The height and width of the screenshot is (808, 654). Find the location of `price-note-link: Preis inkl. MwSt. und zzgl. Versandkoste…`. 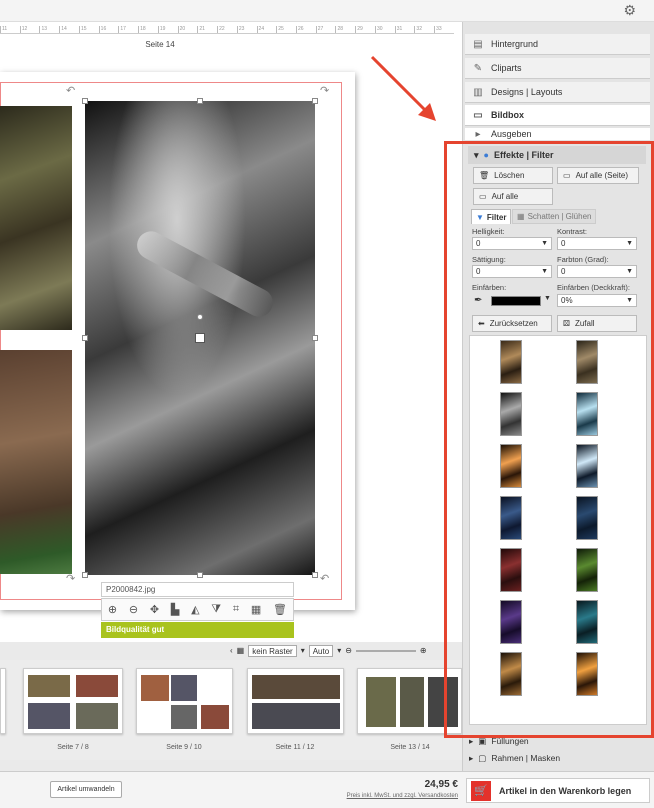

price-note-link: Preis inkl. MwSt. und zzgl. Versandkoste… is located at coordinates (379, 796).